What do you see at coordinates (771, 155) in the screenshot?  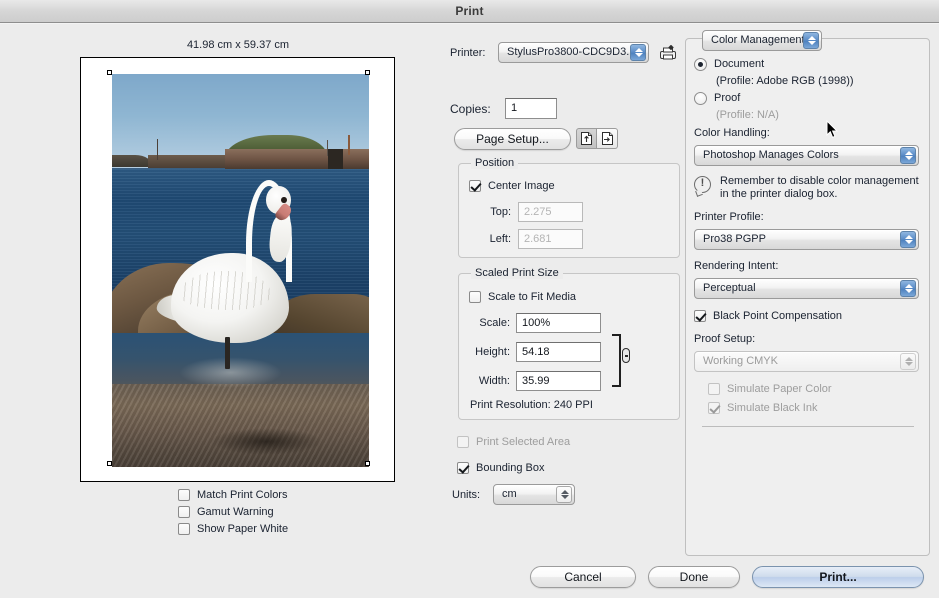 I see `color-handling-value: Photoshop Manages Colors` at bounding box center [771, 155].